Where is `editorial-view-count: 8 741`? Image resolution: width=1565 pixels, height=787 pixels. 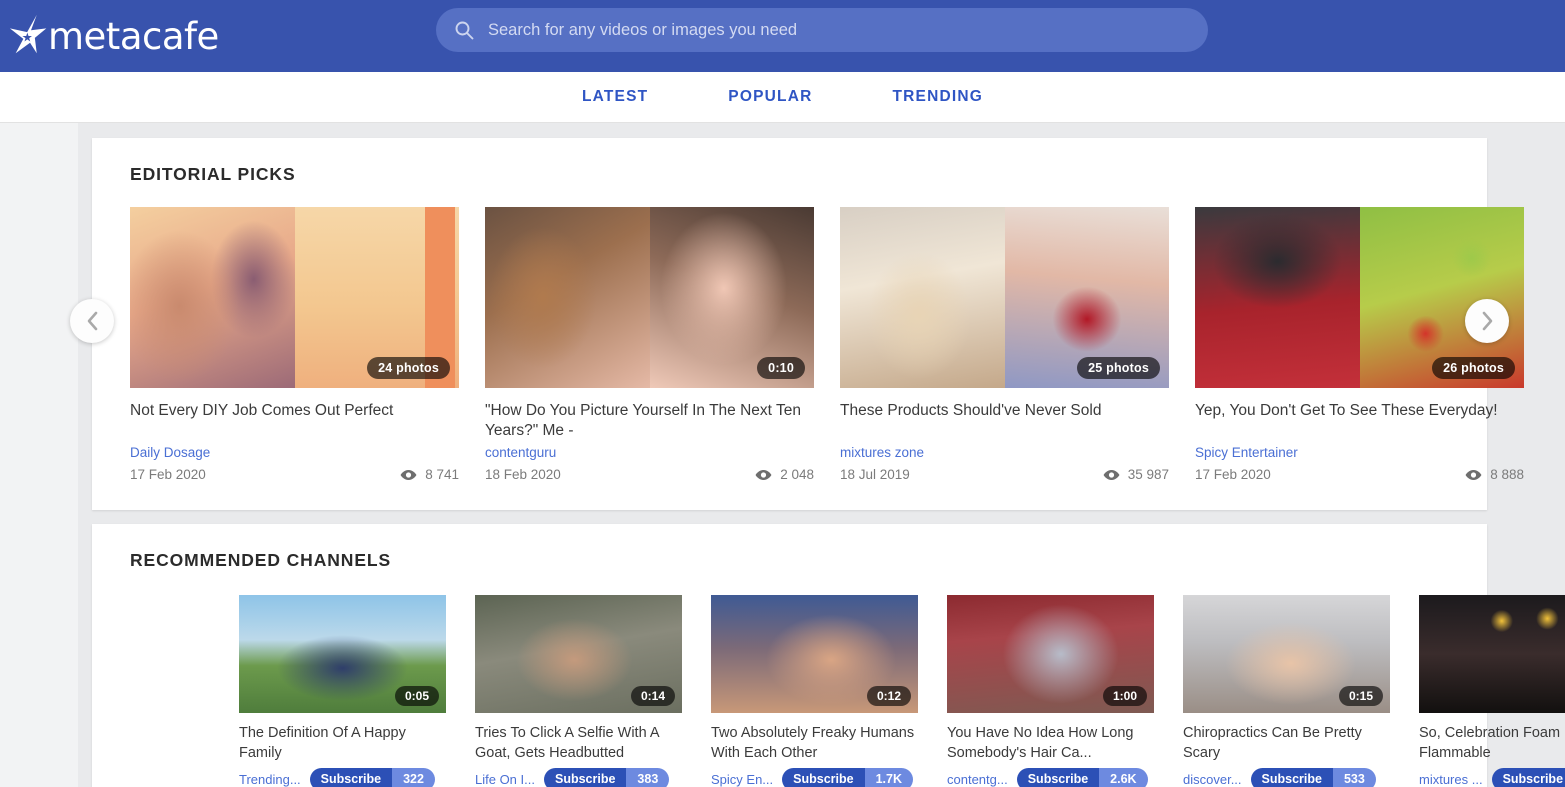
editorial-view-count: 8 741 is located at coordinates (442, 474).